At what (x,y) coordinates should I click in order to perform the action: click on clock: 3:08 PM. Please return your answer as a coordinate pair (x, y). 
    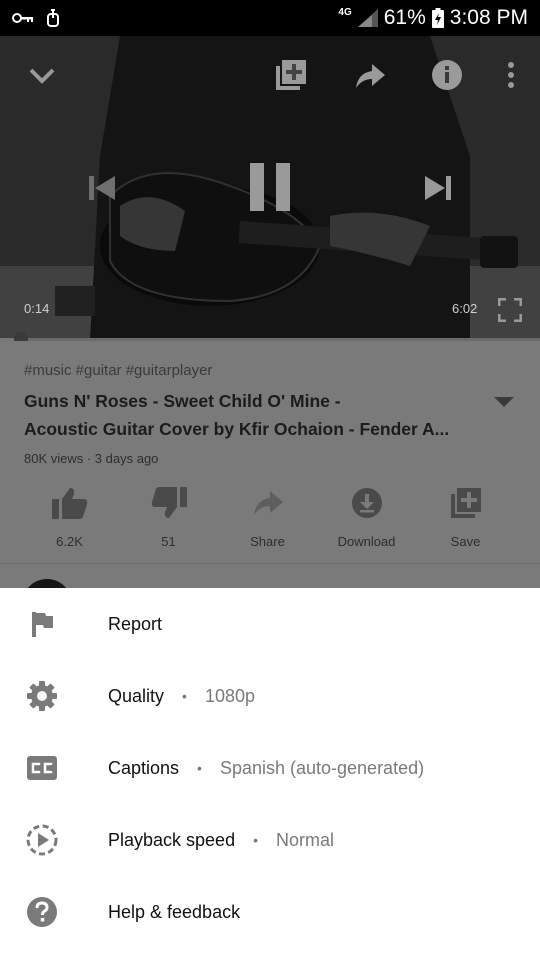
    Looking at the image, I should click on (488, 17).